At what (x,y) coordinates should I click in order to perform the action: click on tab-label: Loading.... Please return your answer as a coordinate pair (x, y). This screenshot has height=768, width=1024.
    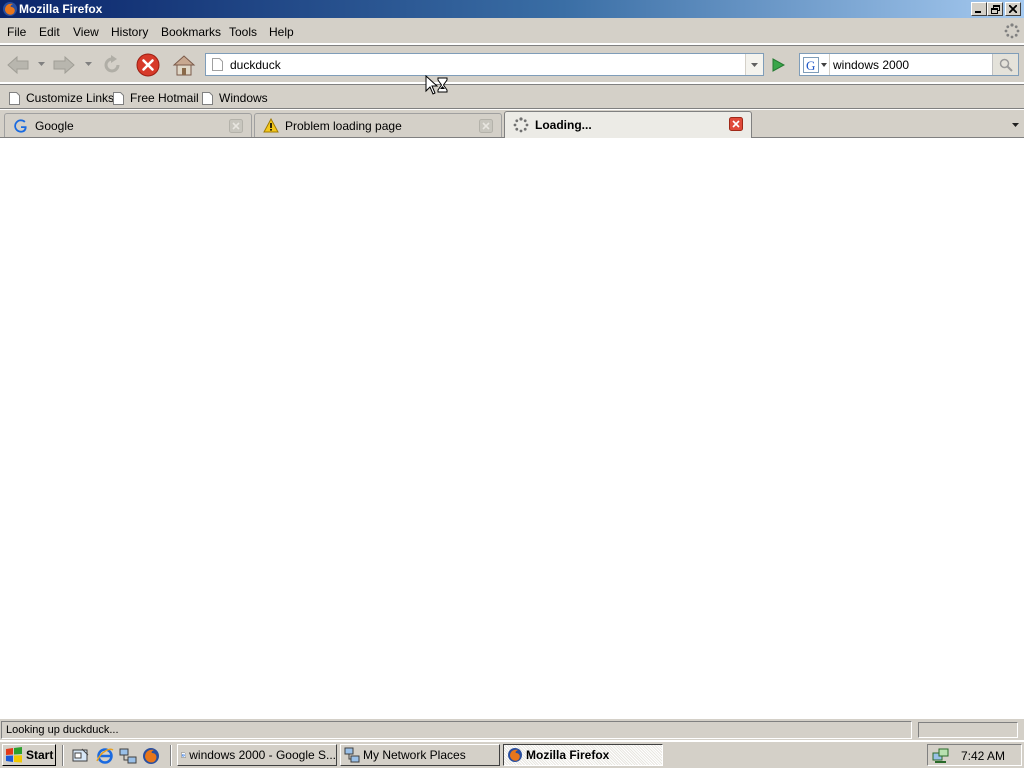
    Looking at the image, I should click on (563, 125).